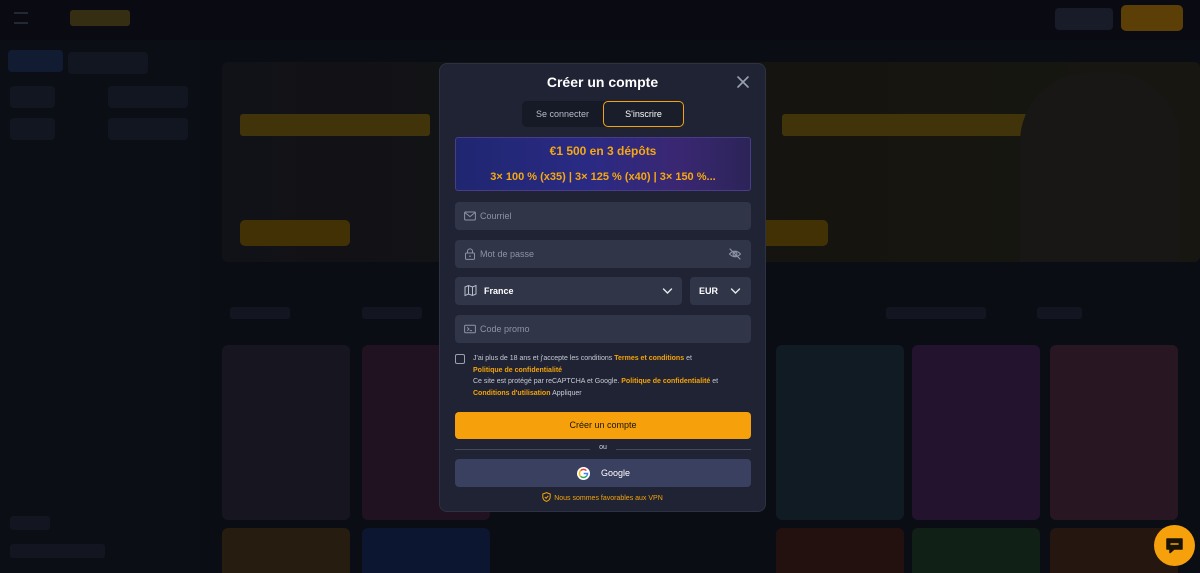 This screenshot has height=573, width=1200. What do you see at coordinates (735, 254) in the screenshot?
I see `eye-off-icon` at bounding box center [735, 254].